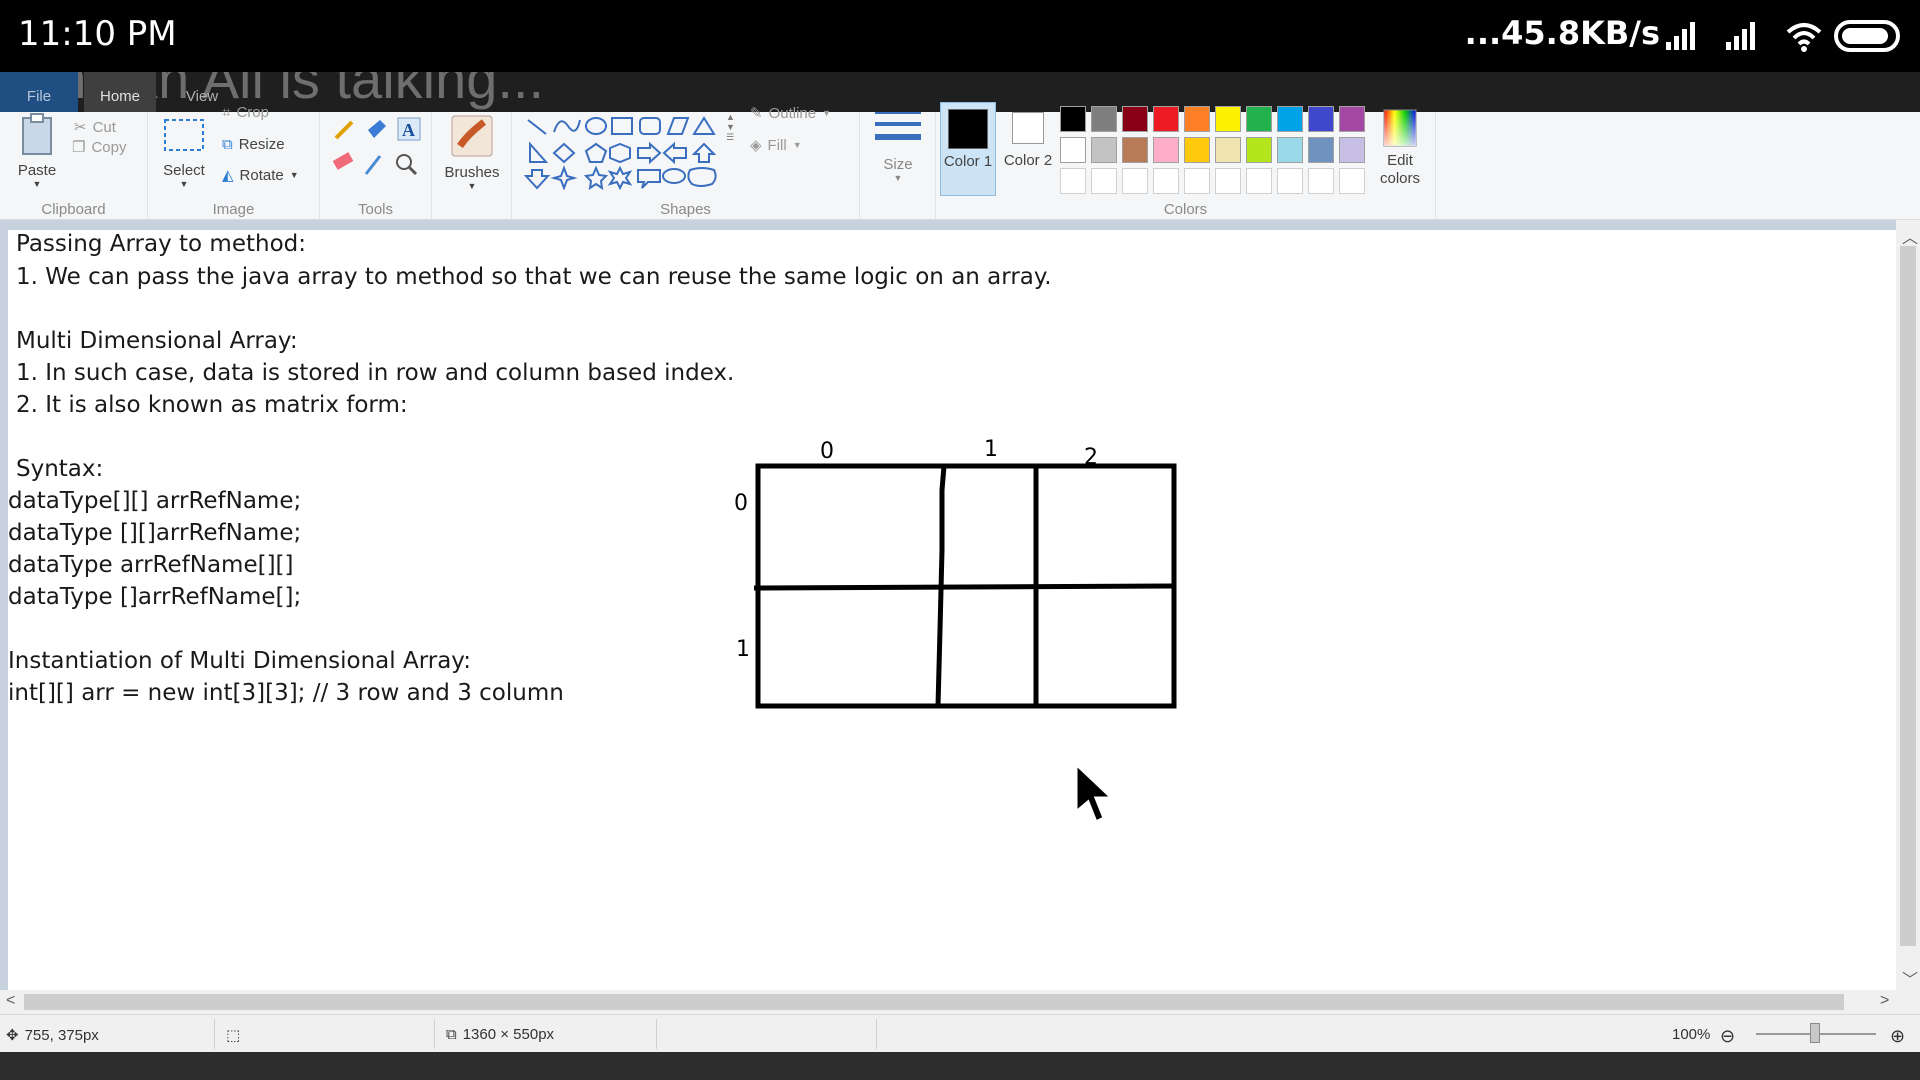 The width and height of the screenshot is (1920, 1080). Describe the element at coordinates (408, 130) in the screenshot. I see `svg-text: A` at that location.